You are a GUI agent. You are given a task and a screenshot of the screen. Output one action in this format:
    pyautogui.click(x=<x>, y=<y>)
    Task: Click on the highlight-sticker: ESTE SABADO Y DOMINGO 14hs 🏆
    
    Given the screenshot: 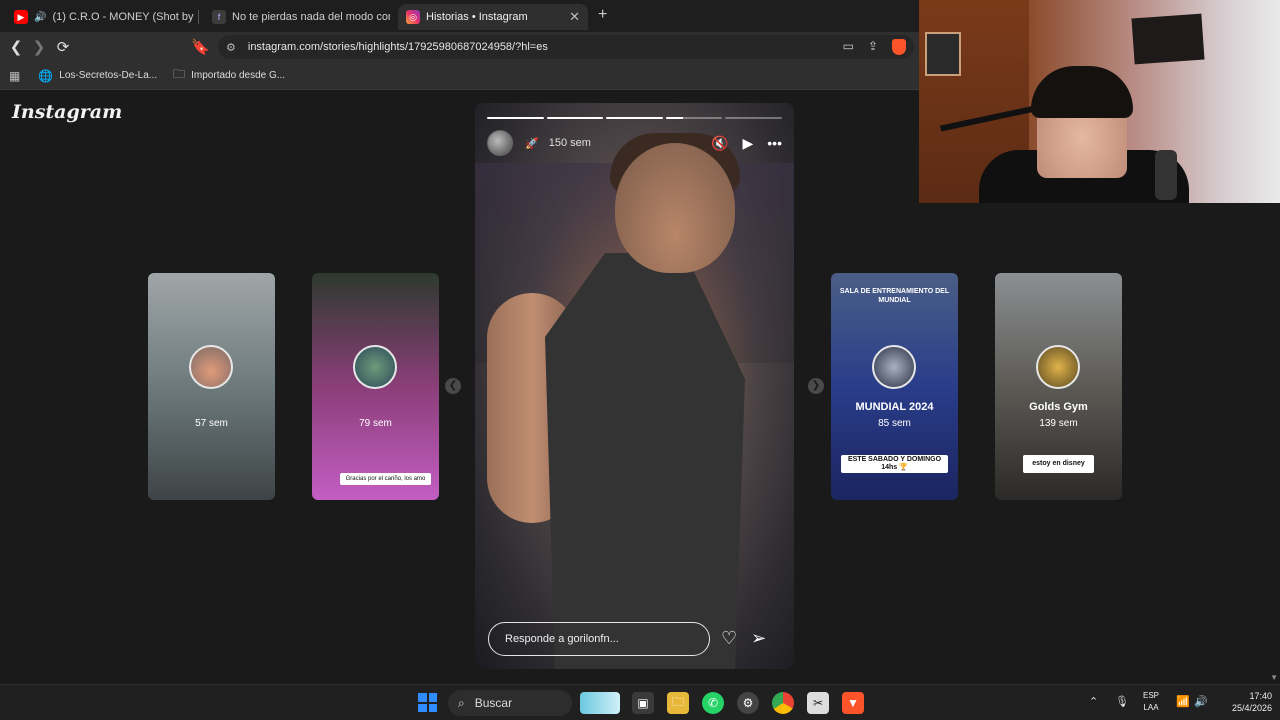 What is the action you would take?
    pyautogui.click(x=894, y=464)
    